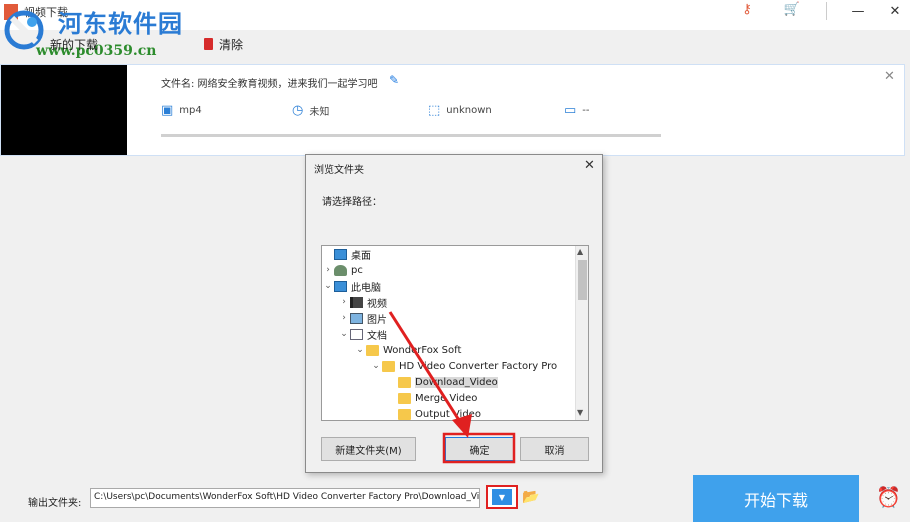  Describe the element at coordinates (895, 13) in the screenshot. I see `close-button: ✕` at that location.